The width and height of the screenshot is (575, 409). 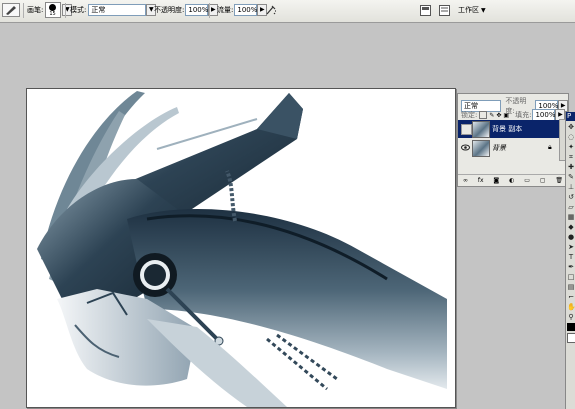 I want to click on palette-icon, so click(x=444, y=10).